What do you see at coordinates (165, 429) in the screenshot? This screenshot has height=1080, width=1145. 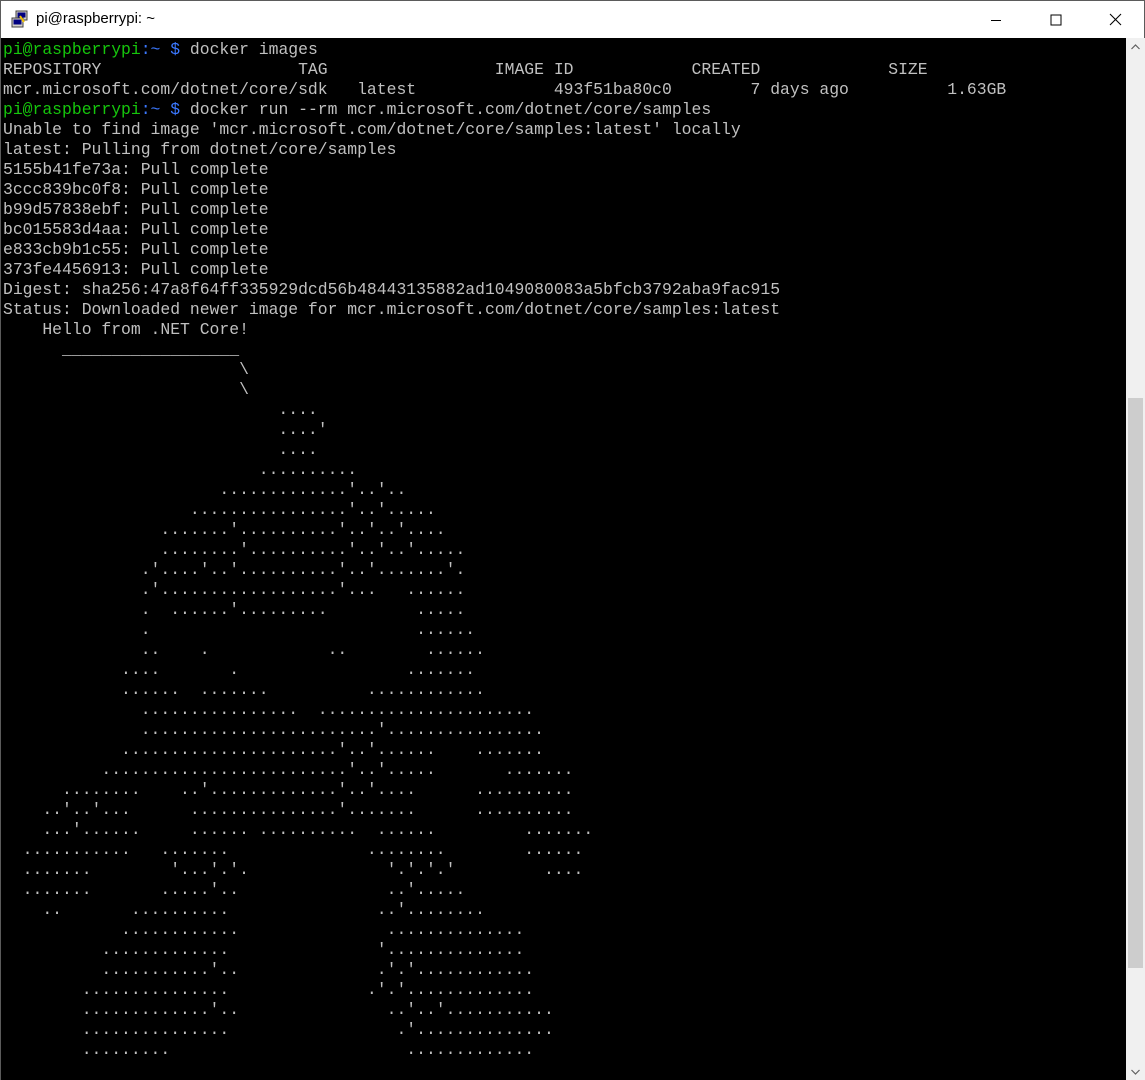 I see `output-line: ....'` at bounding box center [165, 429].